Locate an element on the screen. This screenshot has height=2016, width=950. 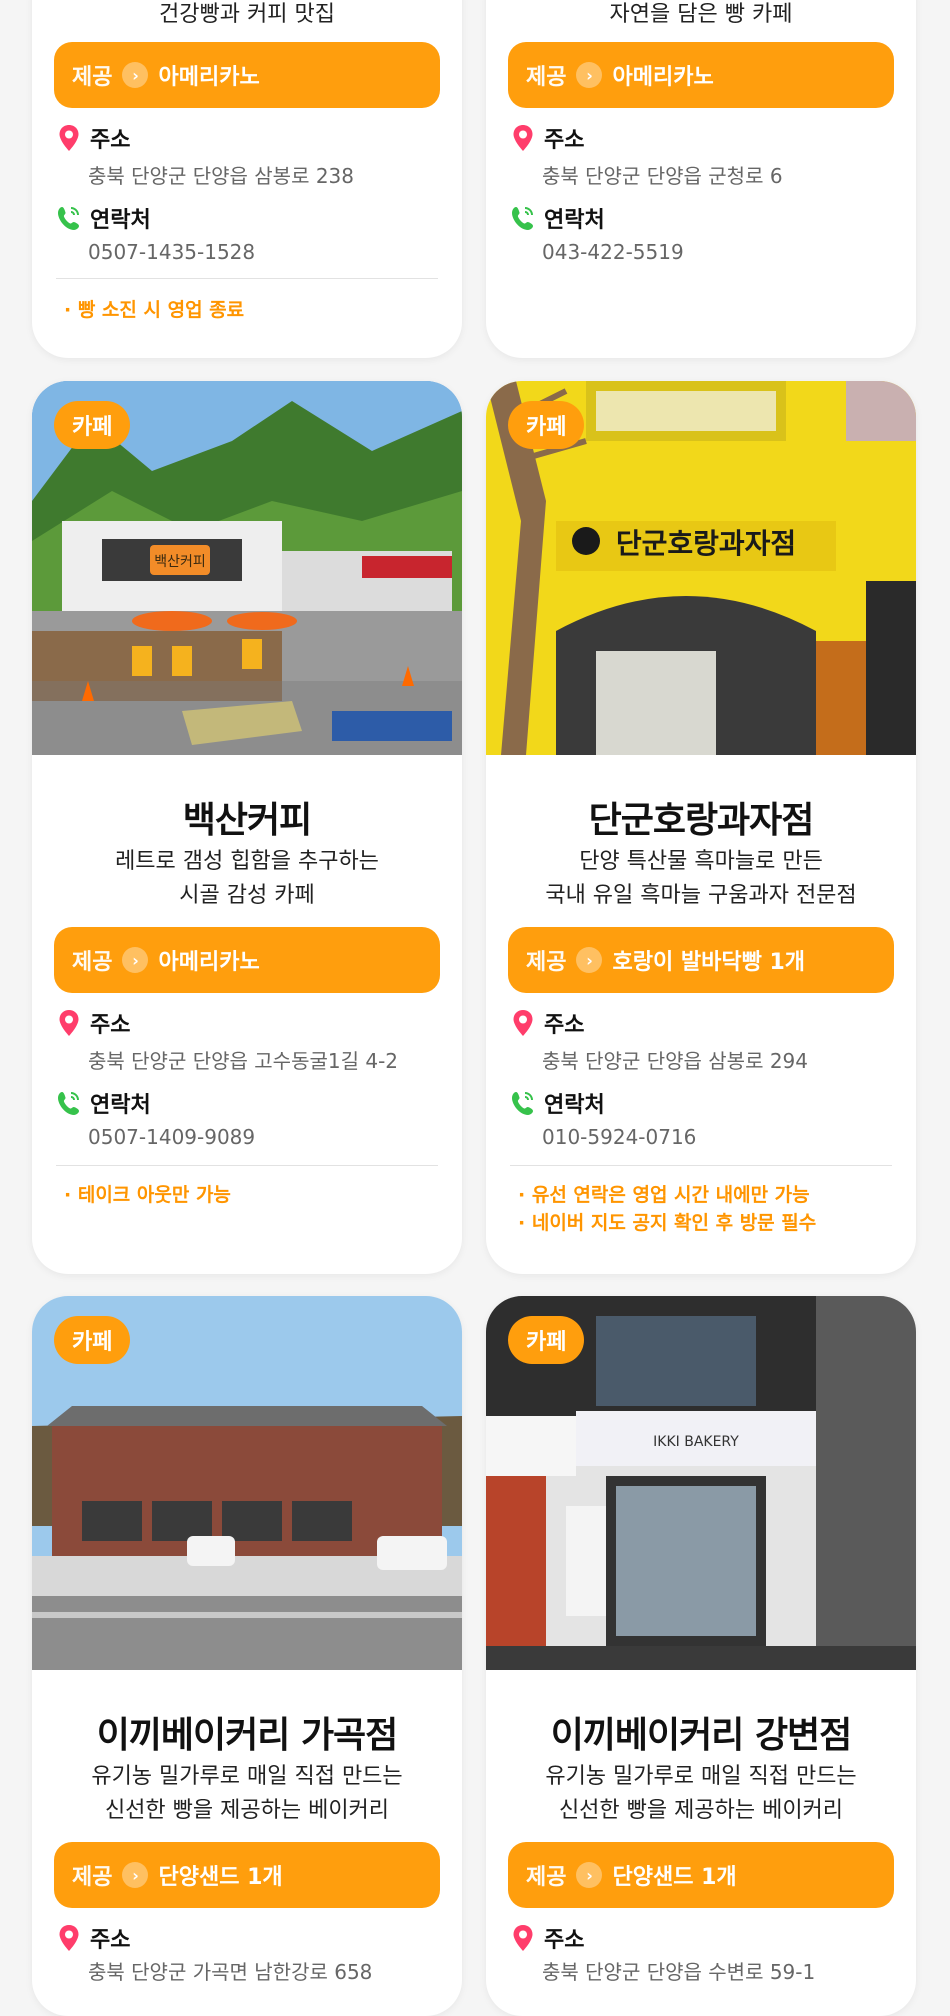
address-value: 충북 단양군 단양읍 군청로 6 is located at coordinates (662, 176).